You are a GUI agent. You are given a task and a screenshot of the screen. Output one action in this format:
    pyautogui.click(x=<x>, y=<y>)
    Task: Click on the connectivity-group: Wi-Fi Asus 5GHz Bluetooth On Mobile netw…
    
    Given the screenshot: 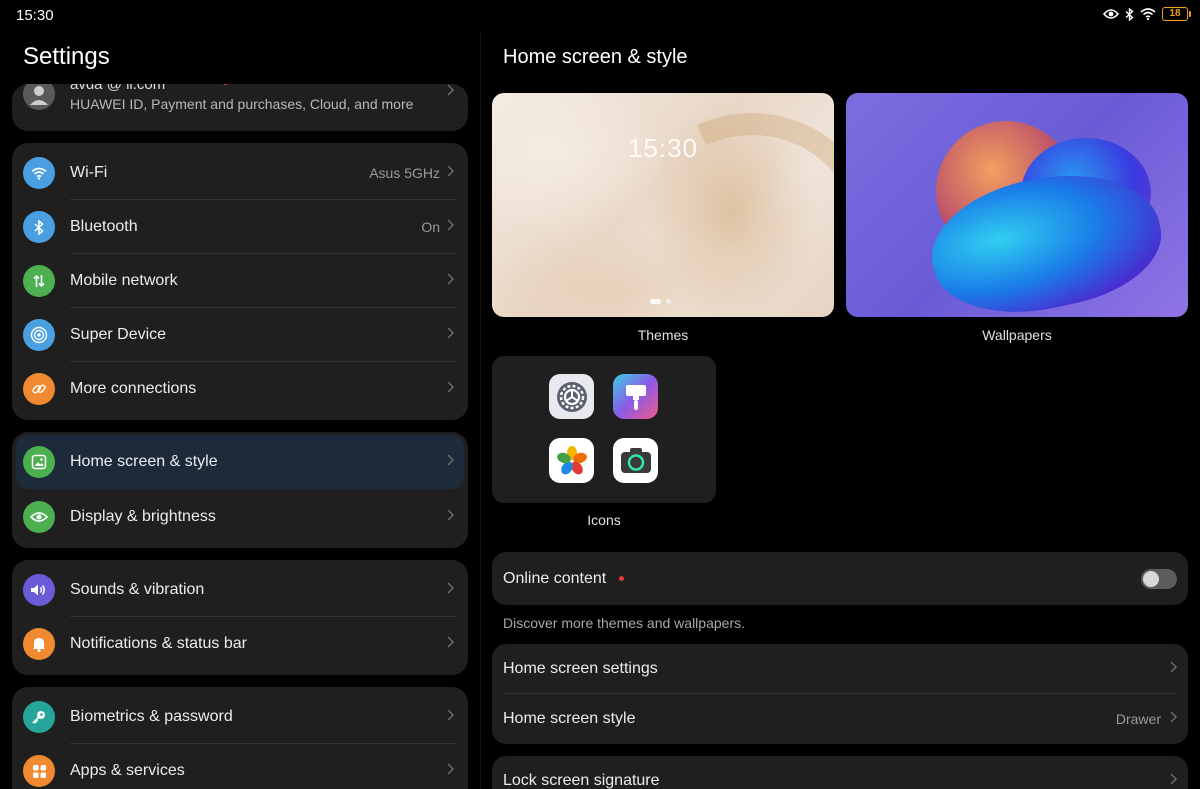 What is the action you would take?
    pyautogui.click(x=240, y=281)
    